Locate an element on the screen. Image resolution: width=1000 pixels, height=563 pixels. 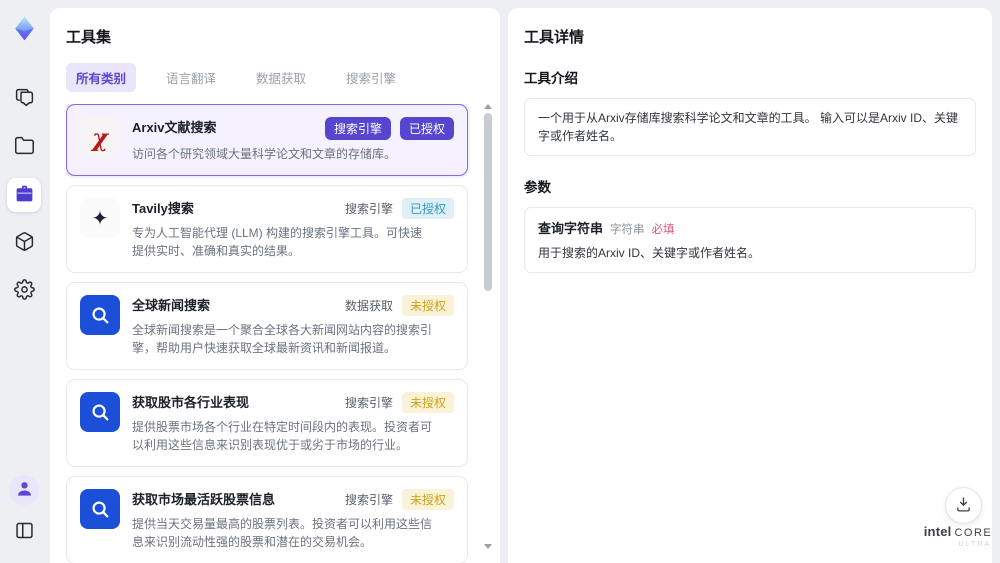
sidebar-bottom is located at coordinates (24, 512).